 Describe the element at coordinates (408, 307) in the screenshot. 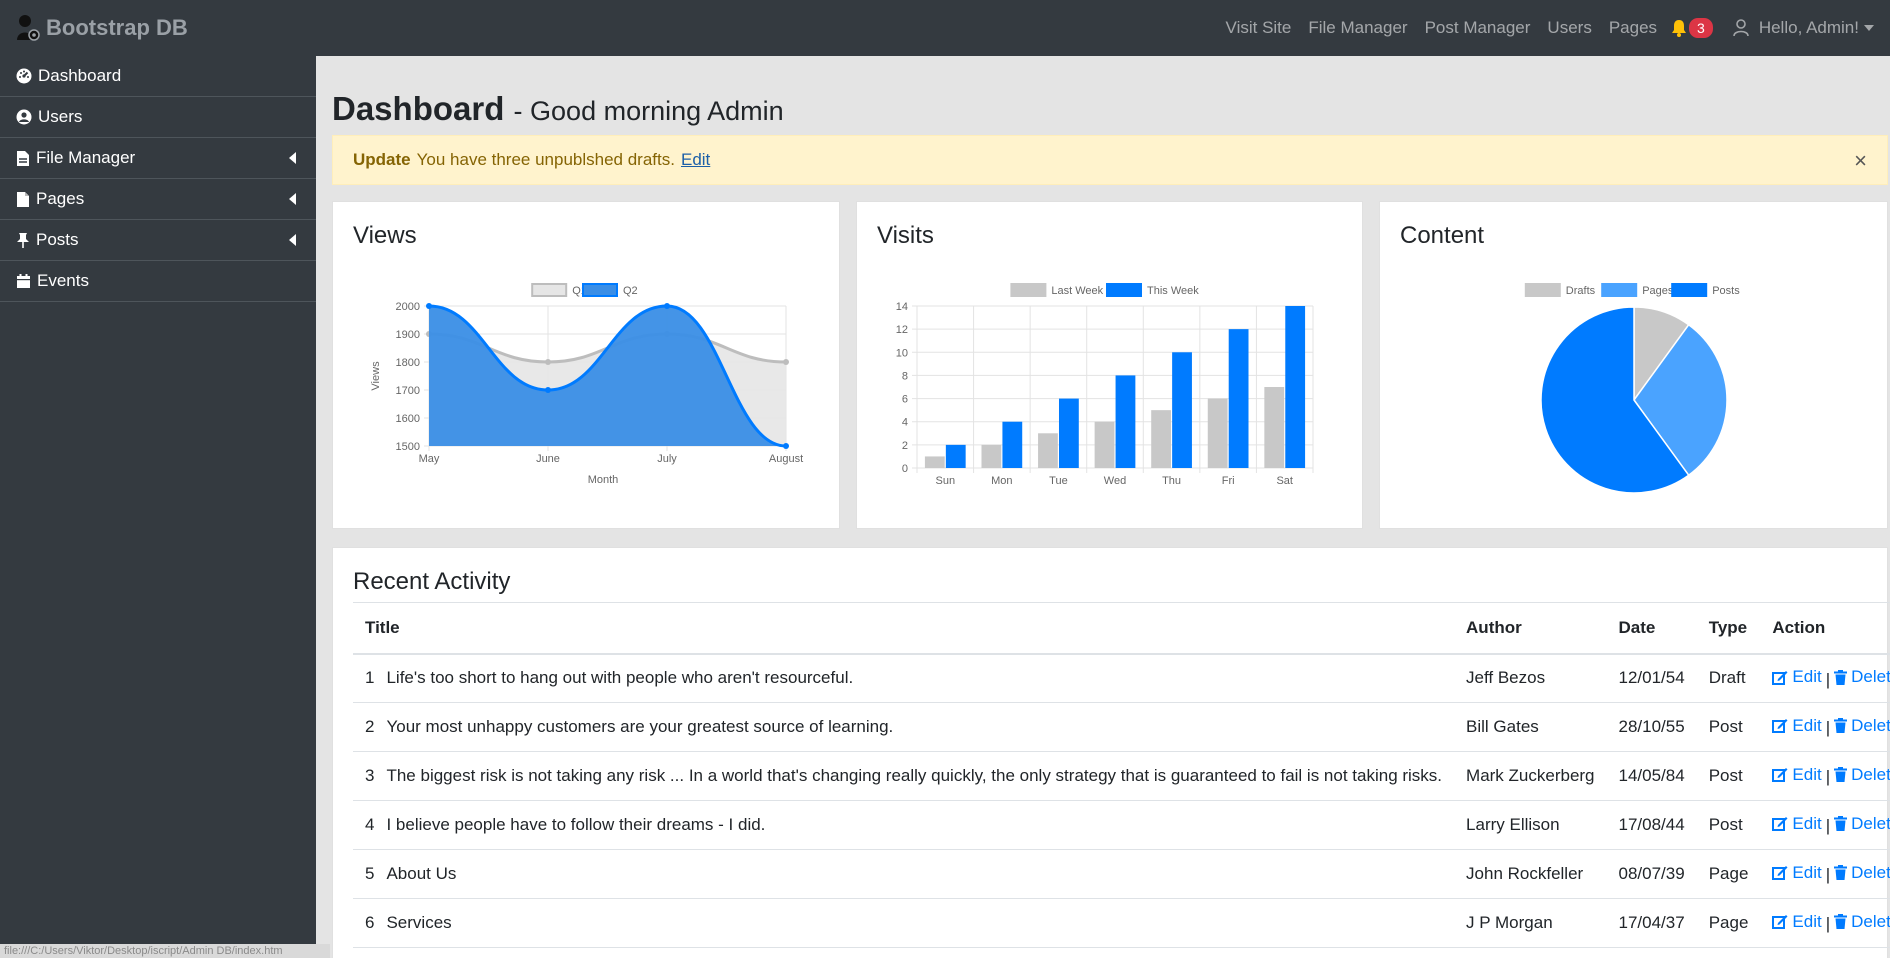

I see `y-tick-label: 2000` at that location.